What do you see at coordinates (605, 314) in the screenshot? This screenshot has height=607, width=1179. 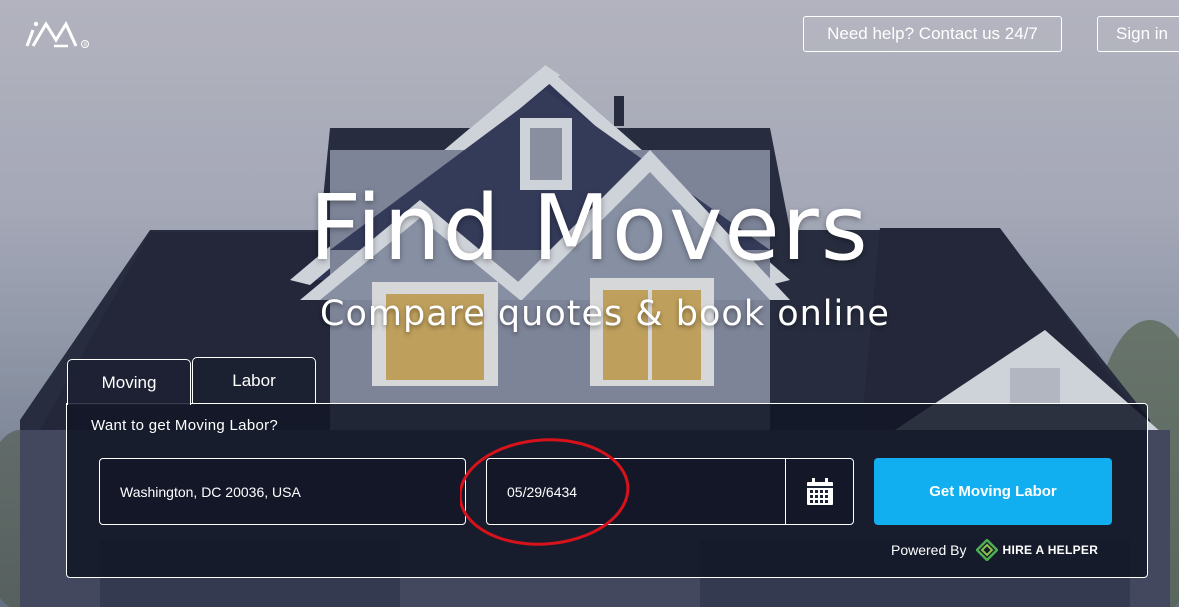 I see `page-subtitle: Compare quotes & book online` at bounding box center [605, 314].